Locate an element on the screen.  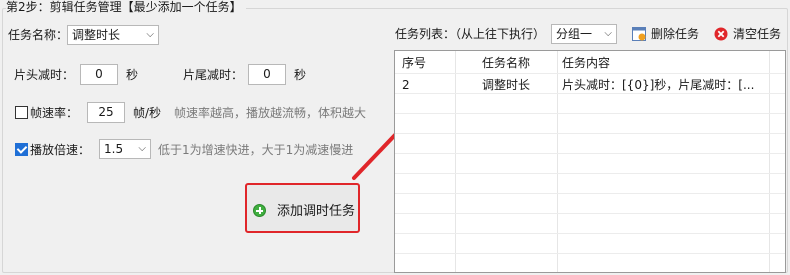
tail-trim-label: 片尾减时： is located at coordinates (213, 75).